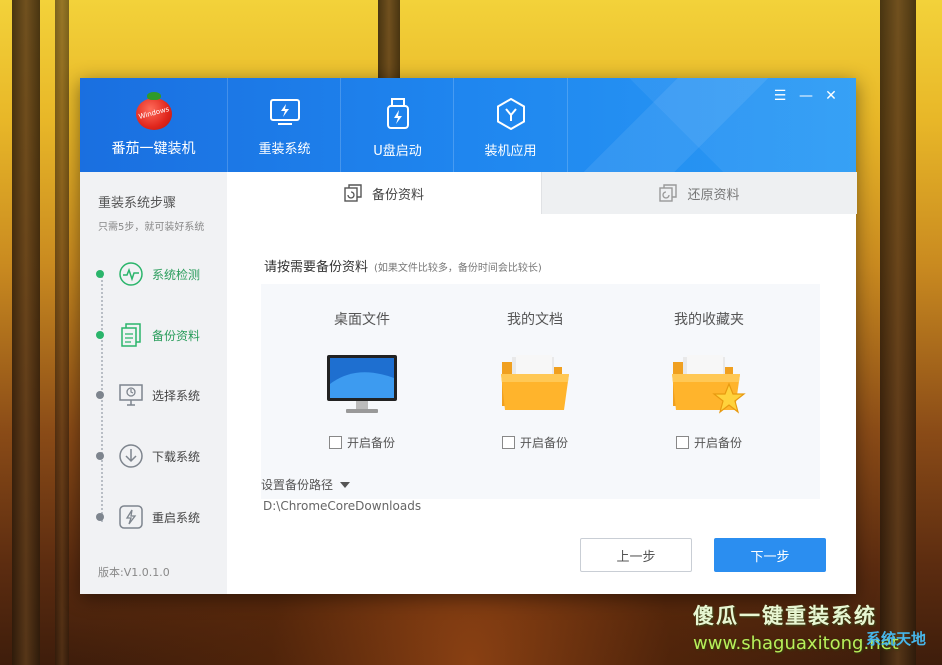 This screenshot has width=942, height=665. I want to click on card-title: 桌面文件, so click(362, 320).